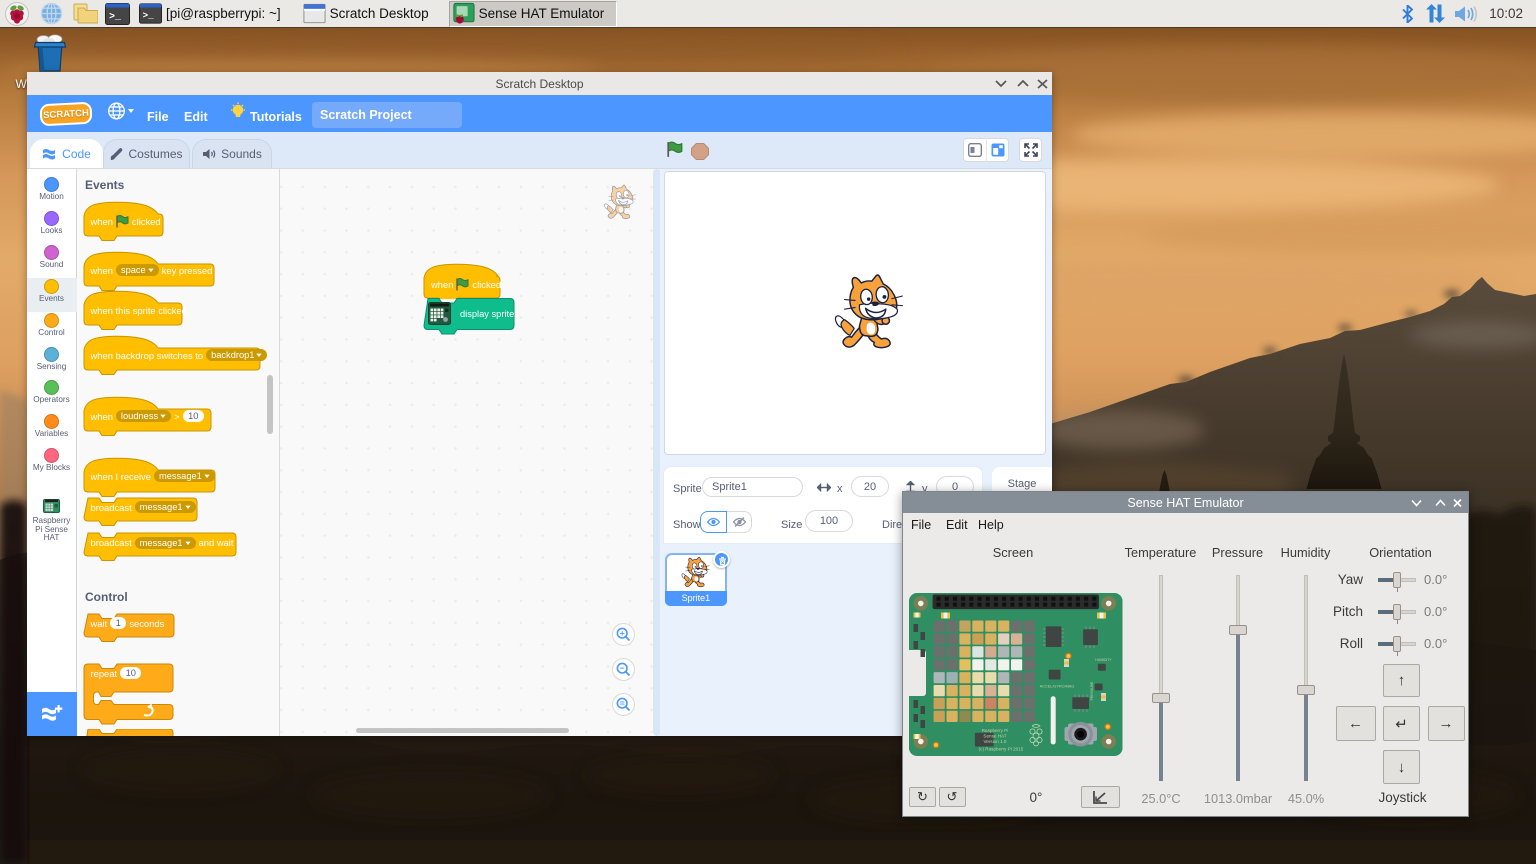 The width and height of the screenshot is (1536, 864). Describe the element at coordinates (994, 741) in the screenshot. I see `svg-text: Version 1.0` at that location.